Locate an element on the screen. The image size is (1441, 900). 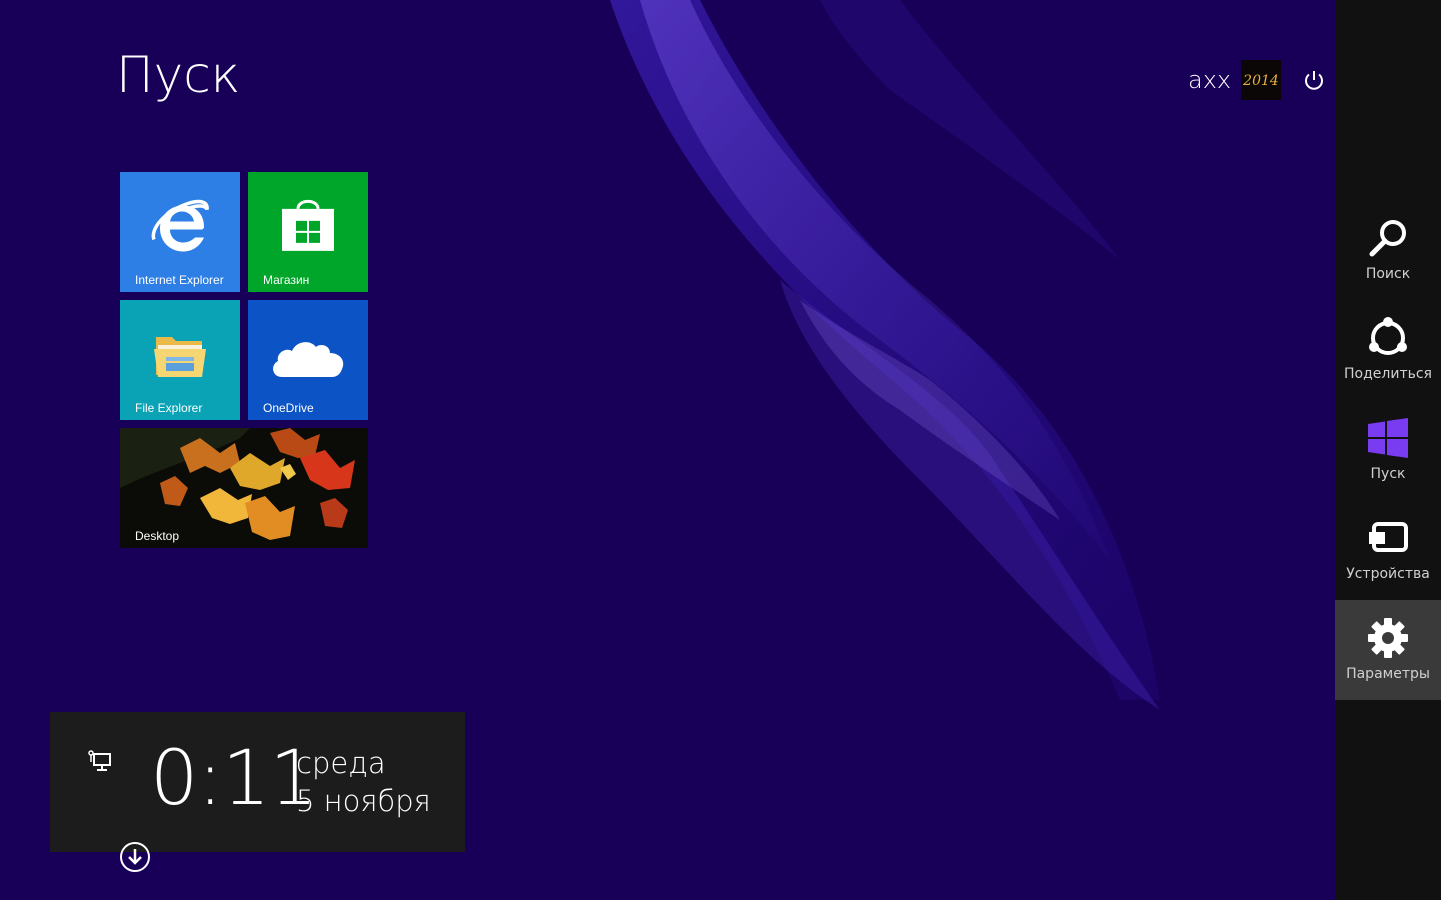
tile-file-explorer: File Explorer is located at coordinates (180, 360).